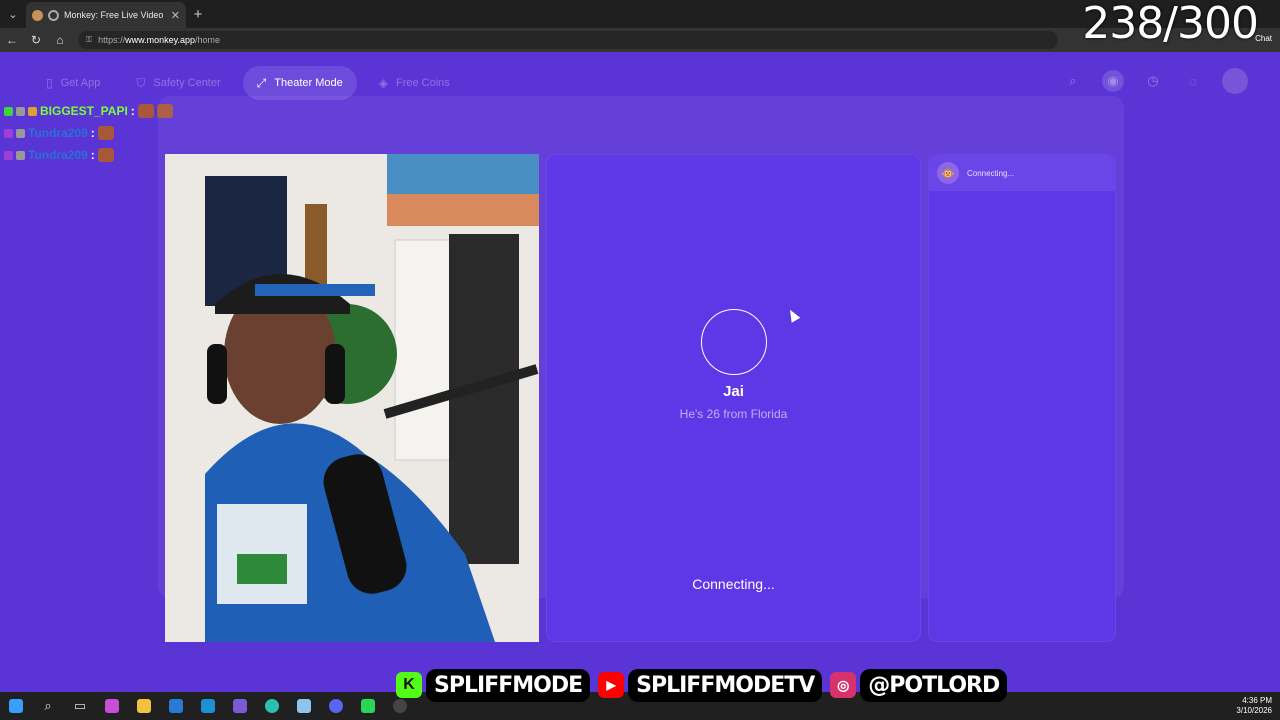  Describe the element at coordinates (508, 685) in the screenshot. I see `kick-handle: SPLIFFMODE` at that location.